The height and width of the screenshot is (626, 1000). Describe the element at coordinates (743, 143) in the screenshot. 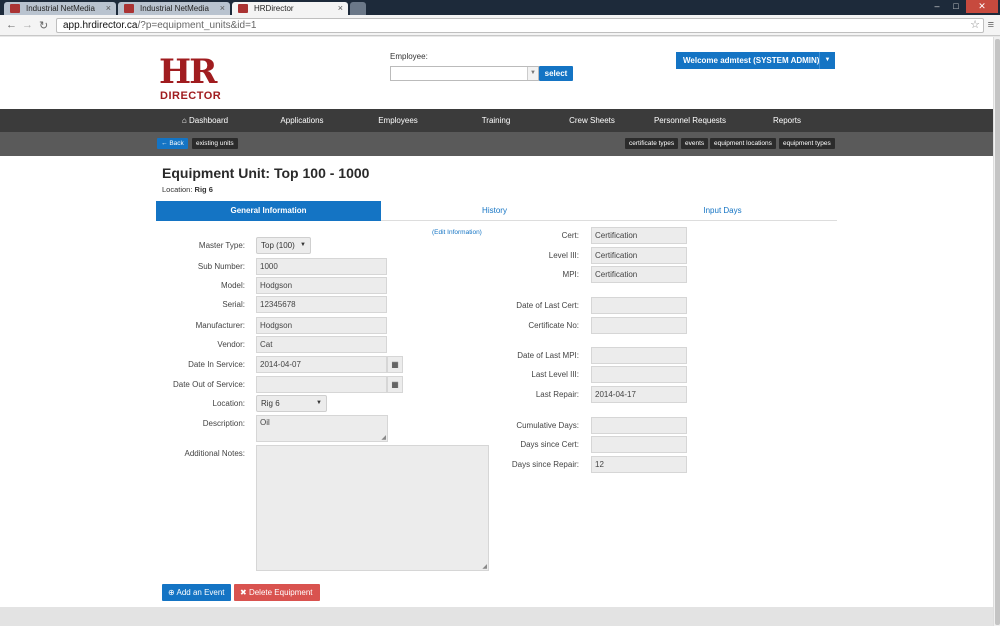

I see `equipment-locations-button: equipment locations` at that location.